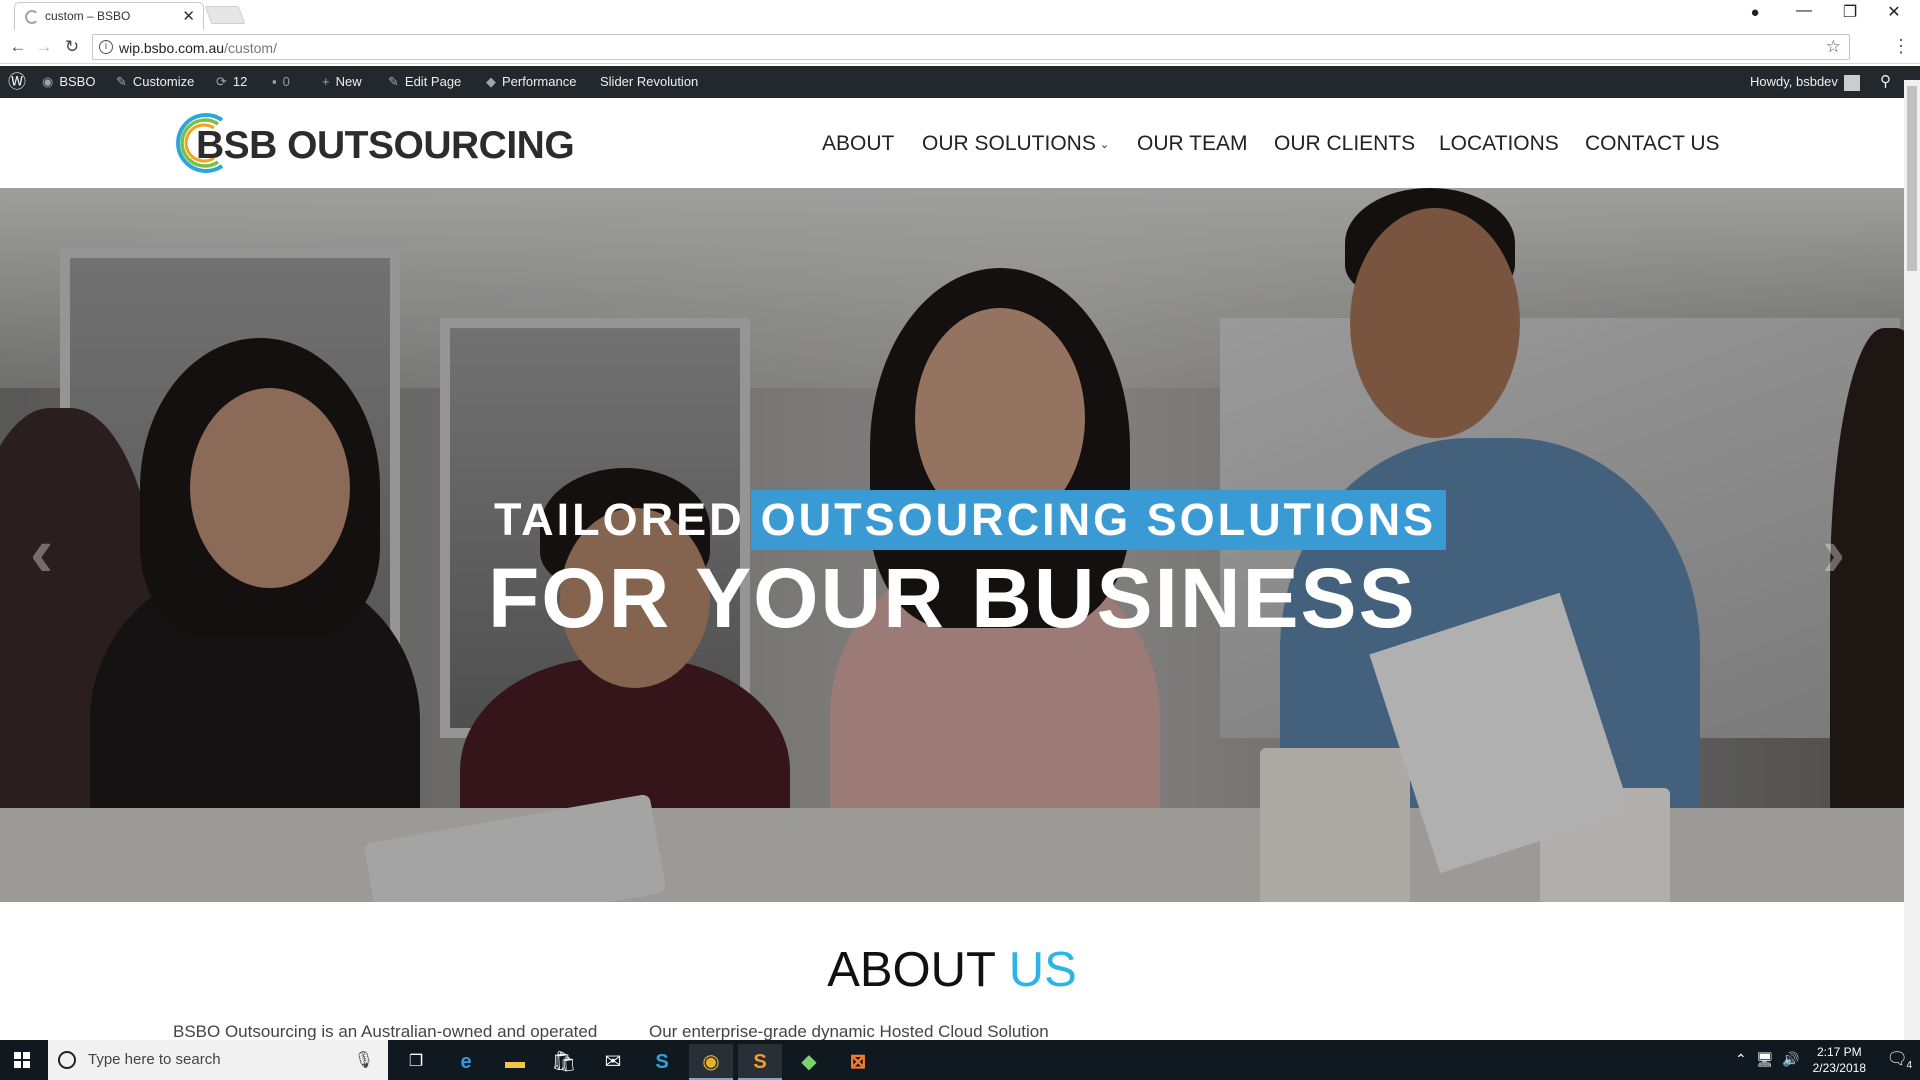 This screenshot has width=1920, height=1080. I want to click on adminbar-site: ◉ BSBO, so click(68, 82).